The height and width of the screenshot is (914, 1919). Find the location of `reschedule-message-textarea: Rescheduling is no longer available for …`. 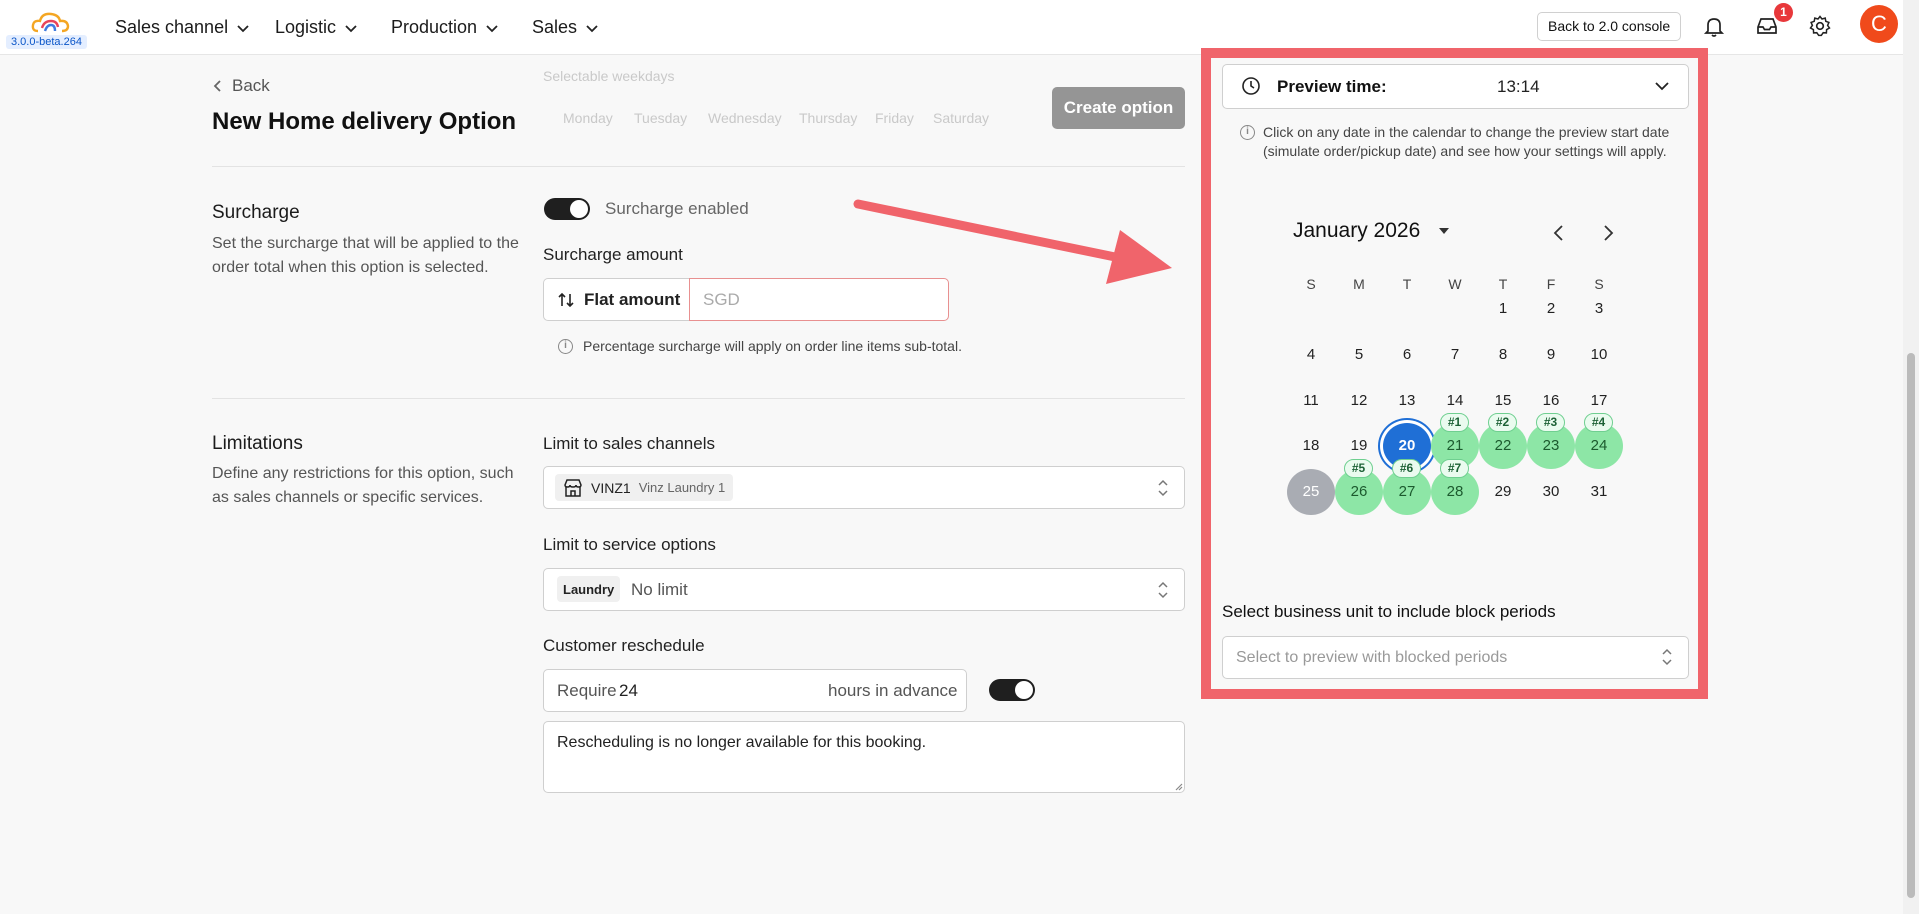

reschedule-message-textarea: Rescheduling is no longer available for … is located at coordinates (864, 757).